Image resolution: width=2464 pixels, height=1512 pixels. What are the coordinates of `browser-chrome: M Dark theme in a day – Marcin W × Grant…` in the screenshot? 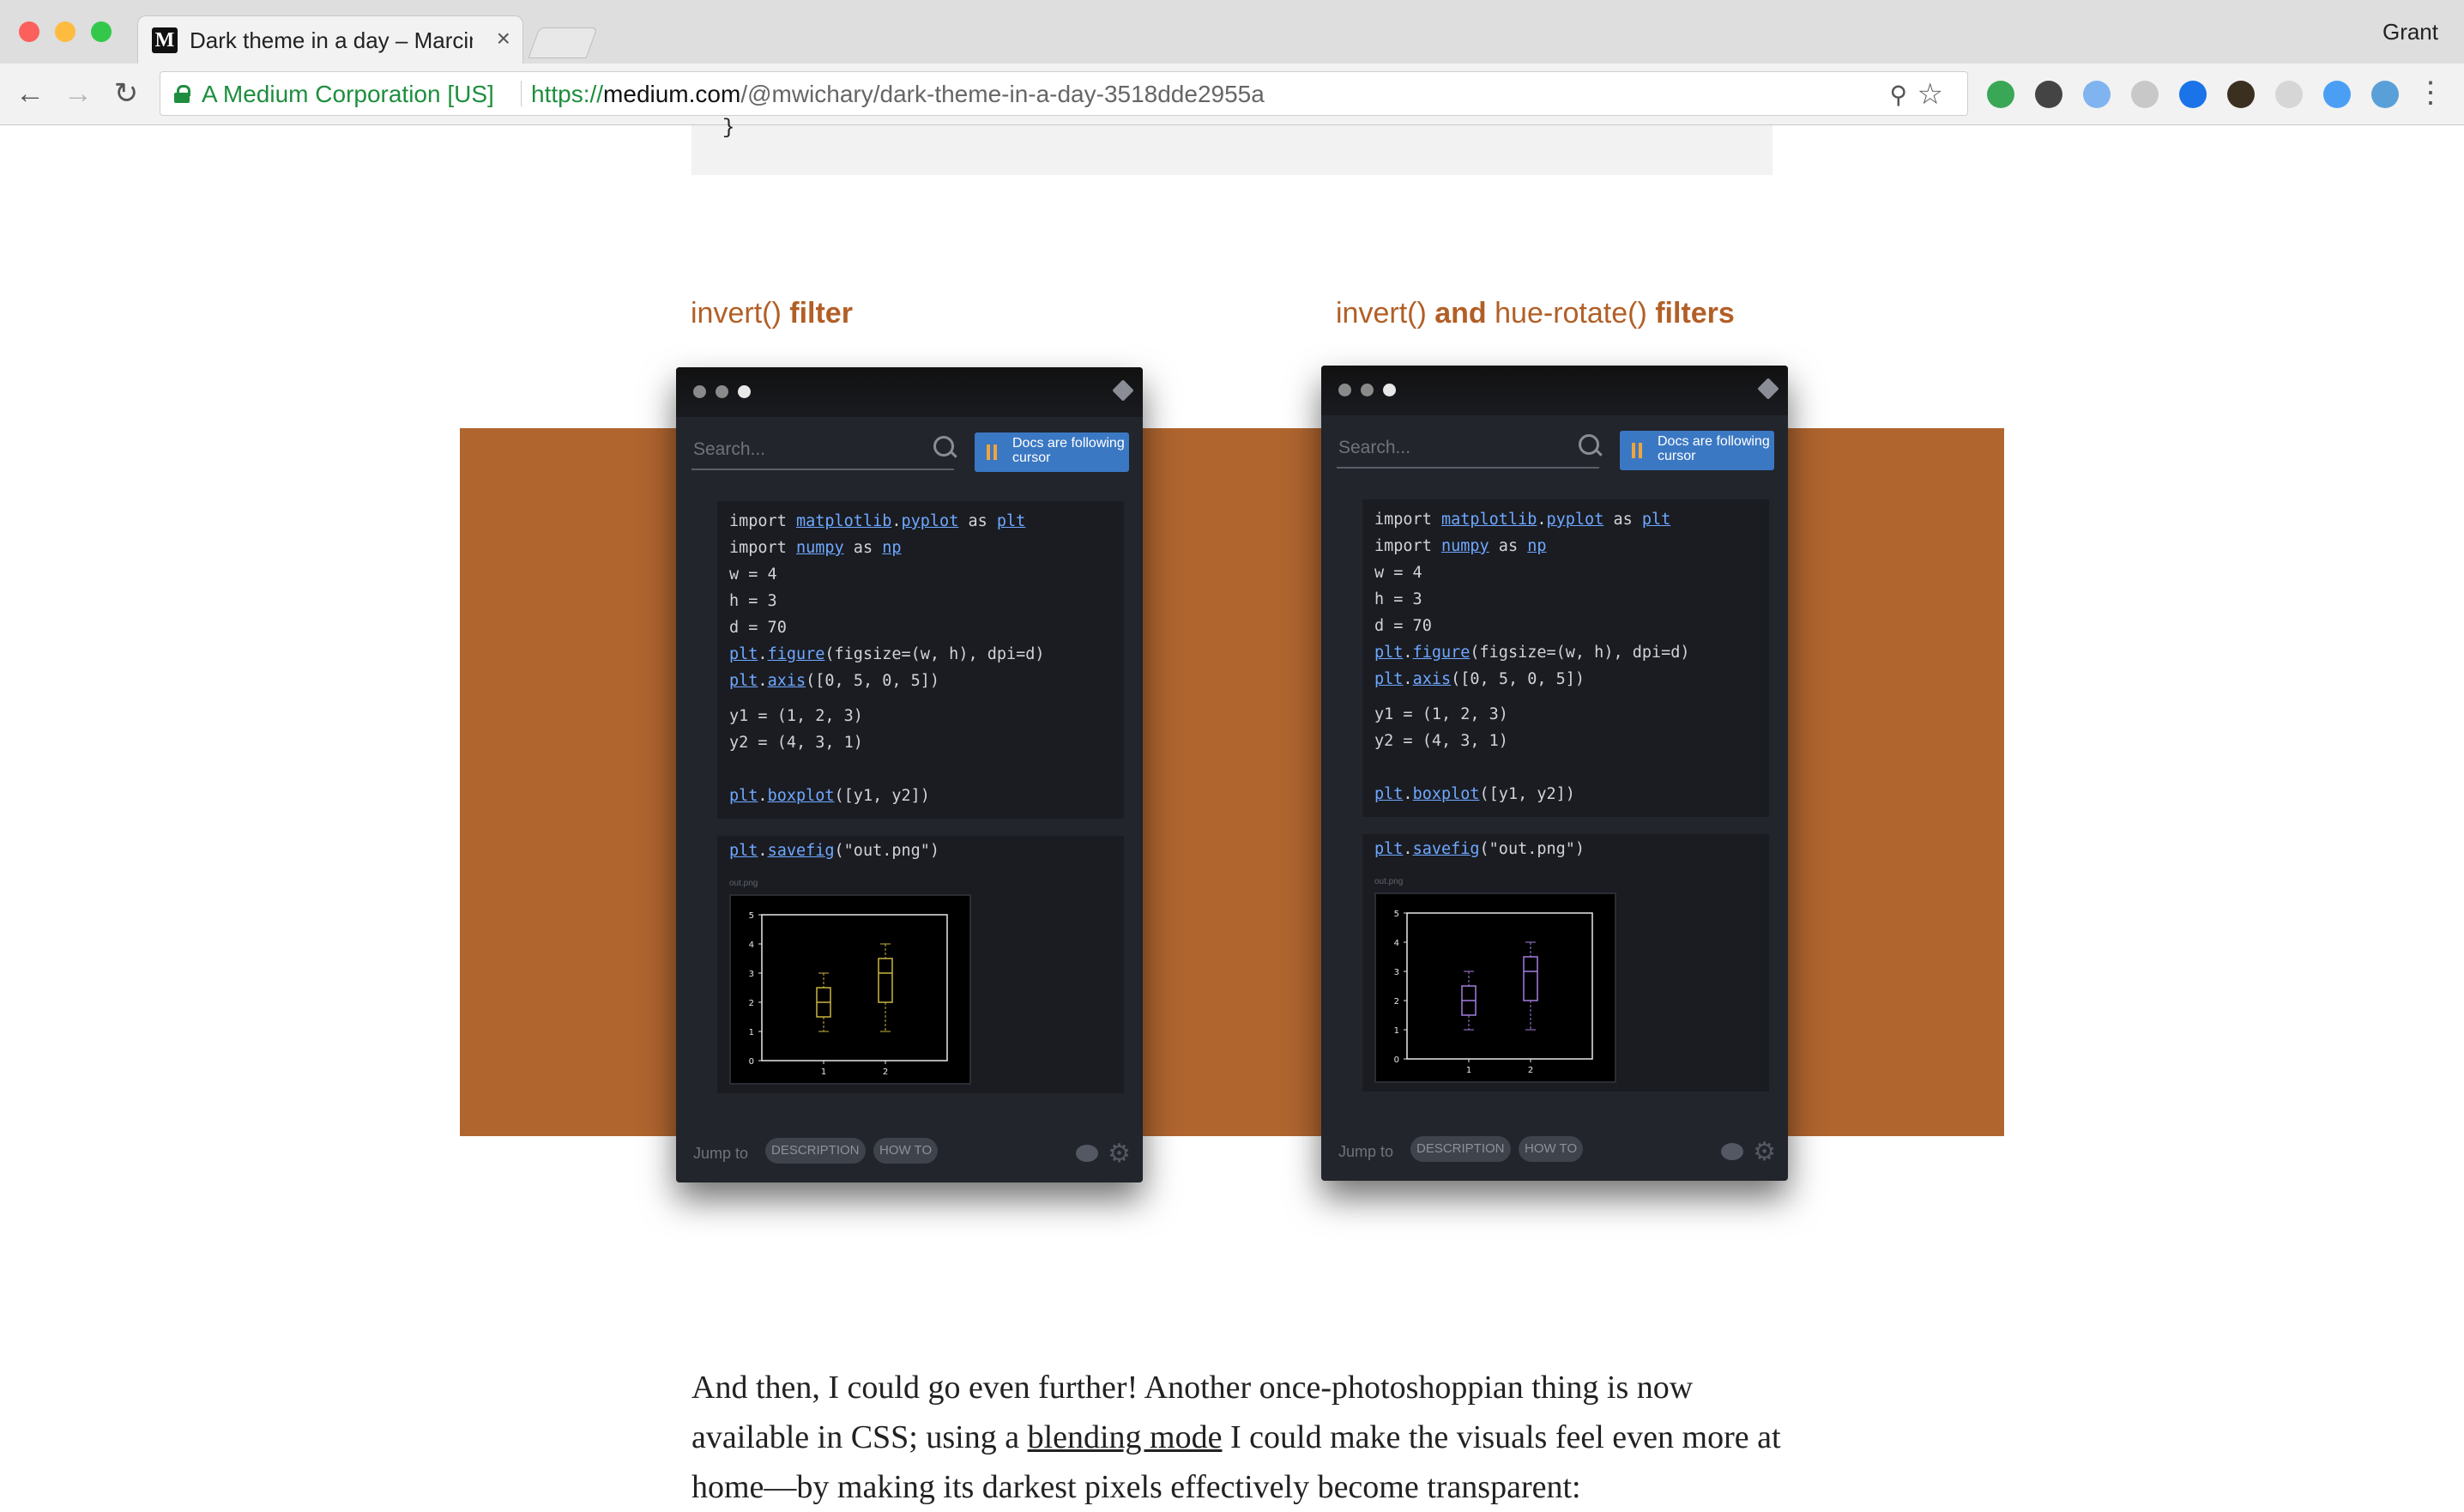 It's located at (1232, 62).